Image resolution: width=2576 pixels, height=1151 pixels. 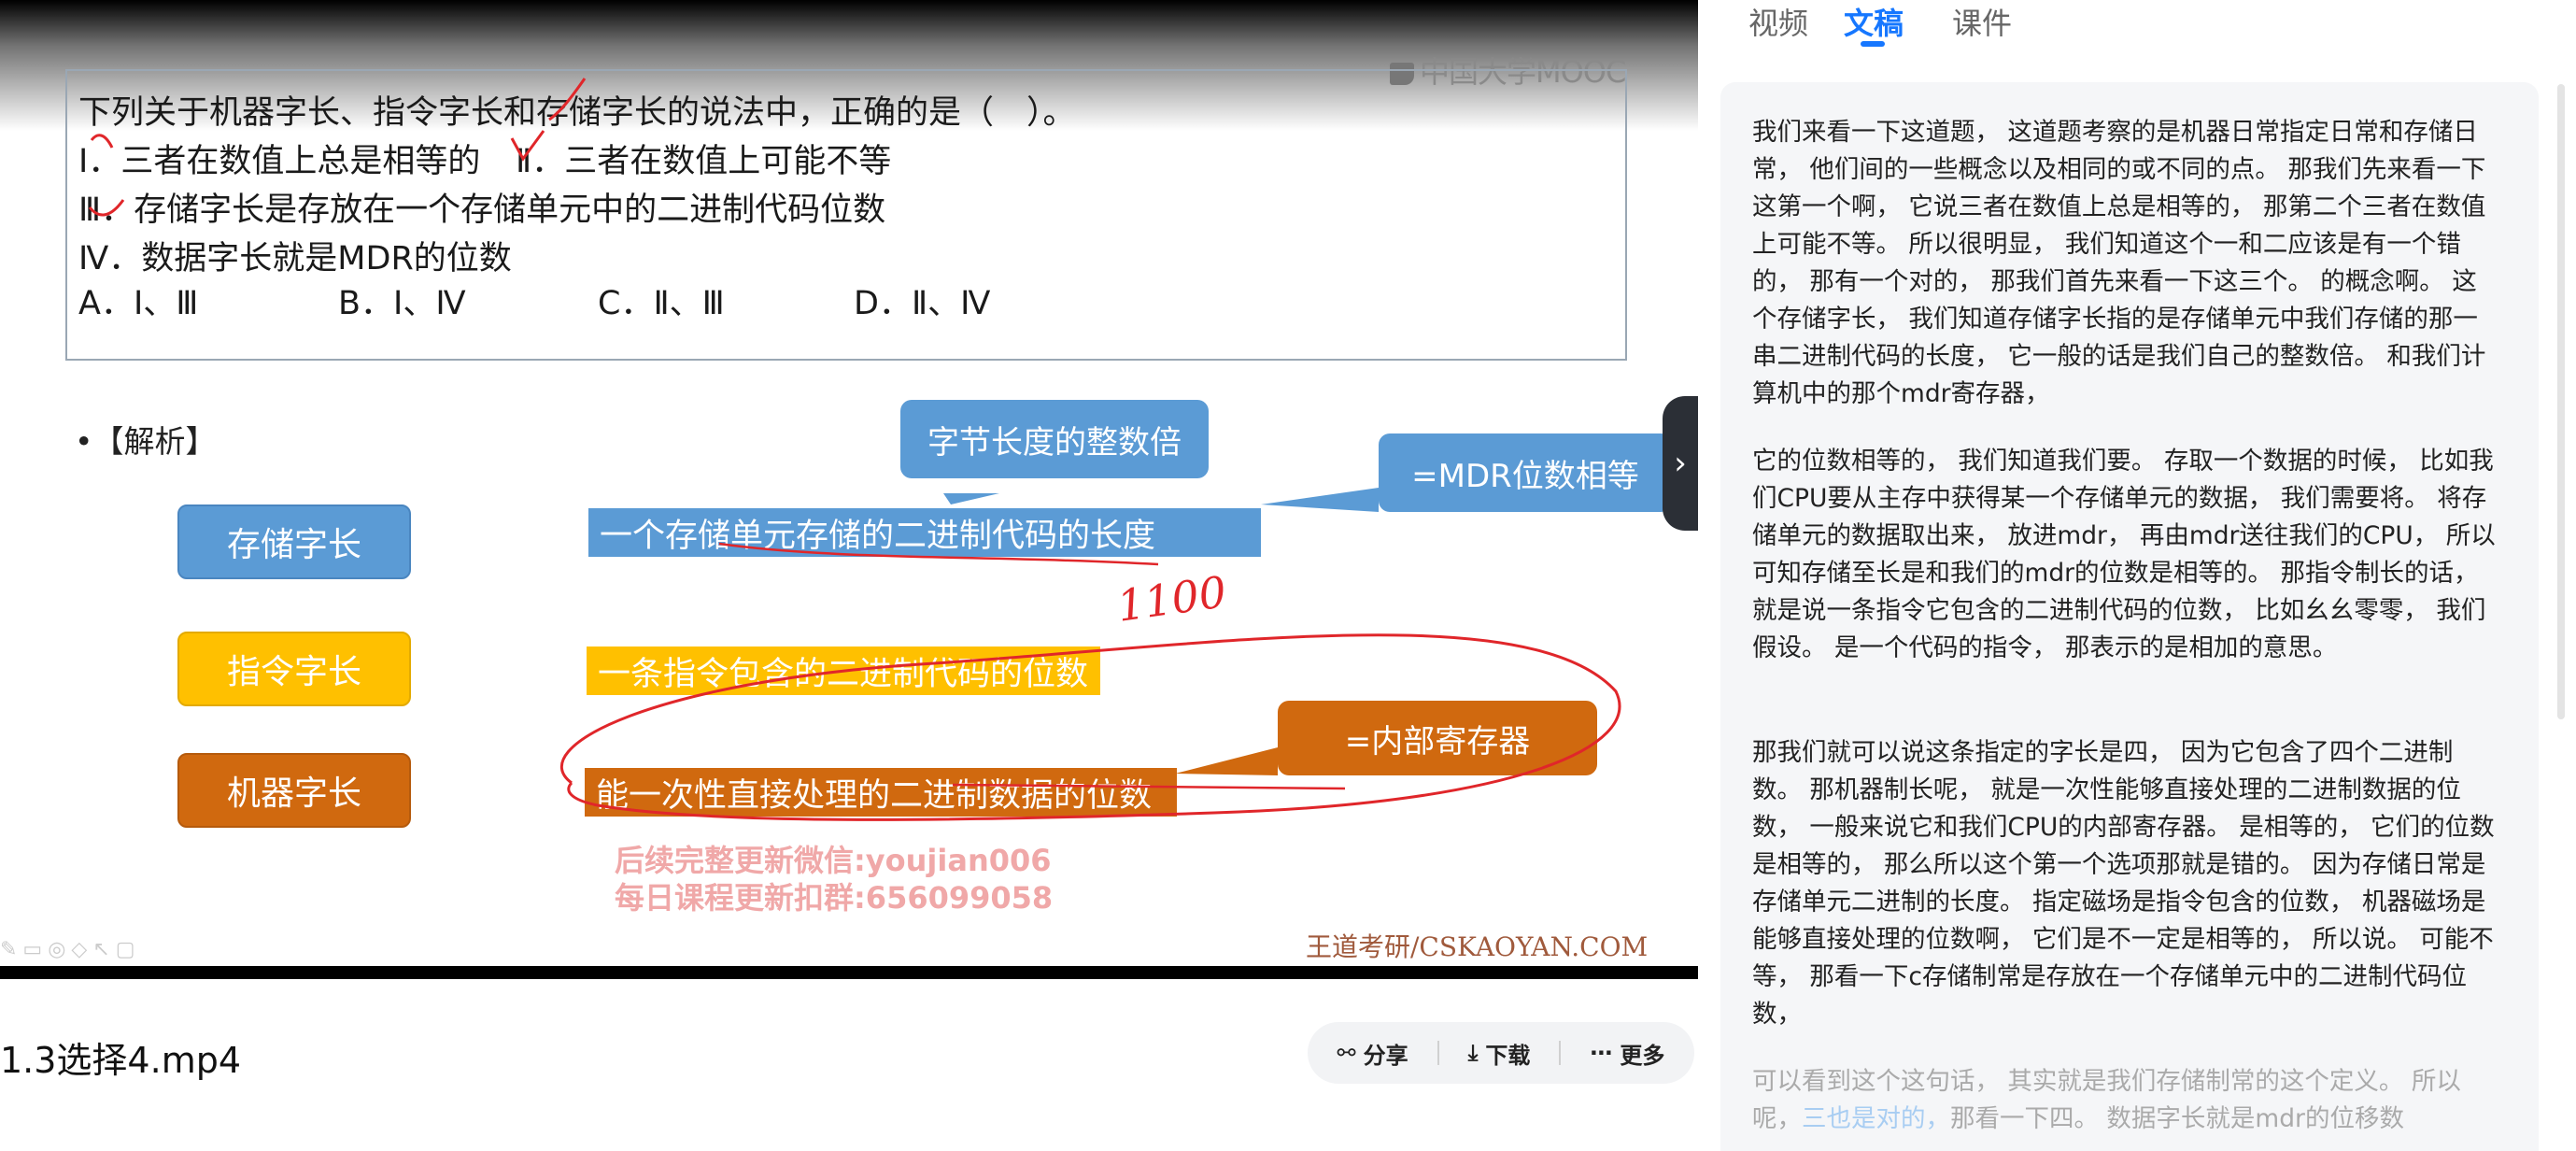 I want to click on question-stem: 下列关于机器字长、指令字长和存储字长的说法中，正确的是（ ）。, so click(x=577, y=113).